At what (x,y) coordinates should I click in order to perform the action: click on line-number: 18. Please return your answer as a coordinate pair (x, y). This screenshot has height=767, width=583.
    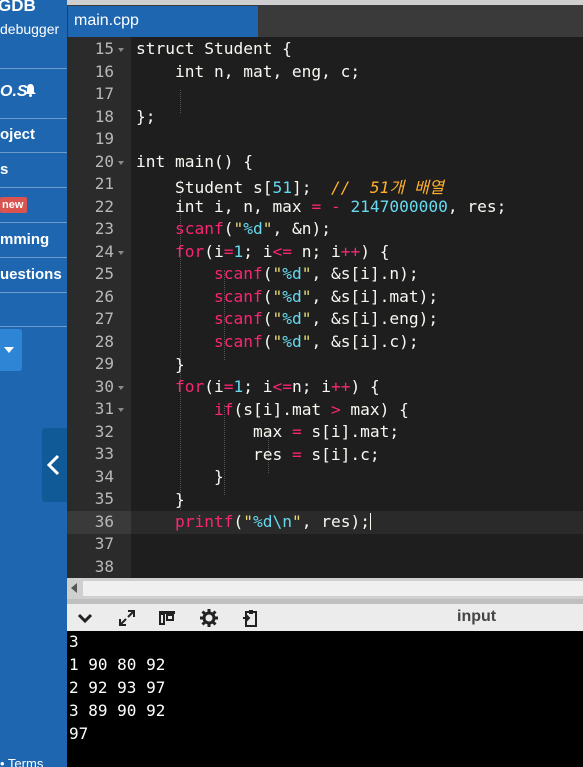
    Looking at the image, I should click on (104, 116).